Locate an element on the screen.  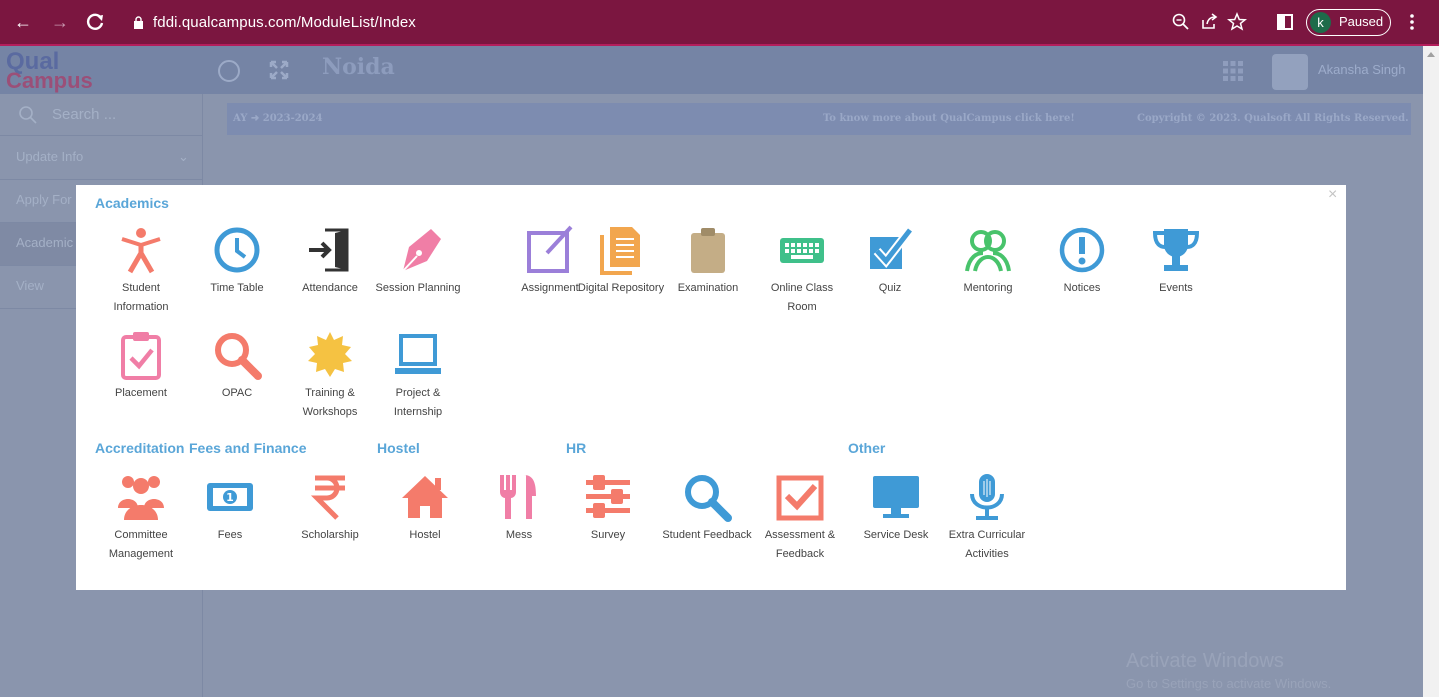
module-label: Hostel is located at coordinates (425, 535).